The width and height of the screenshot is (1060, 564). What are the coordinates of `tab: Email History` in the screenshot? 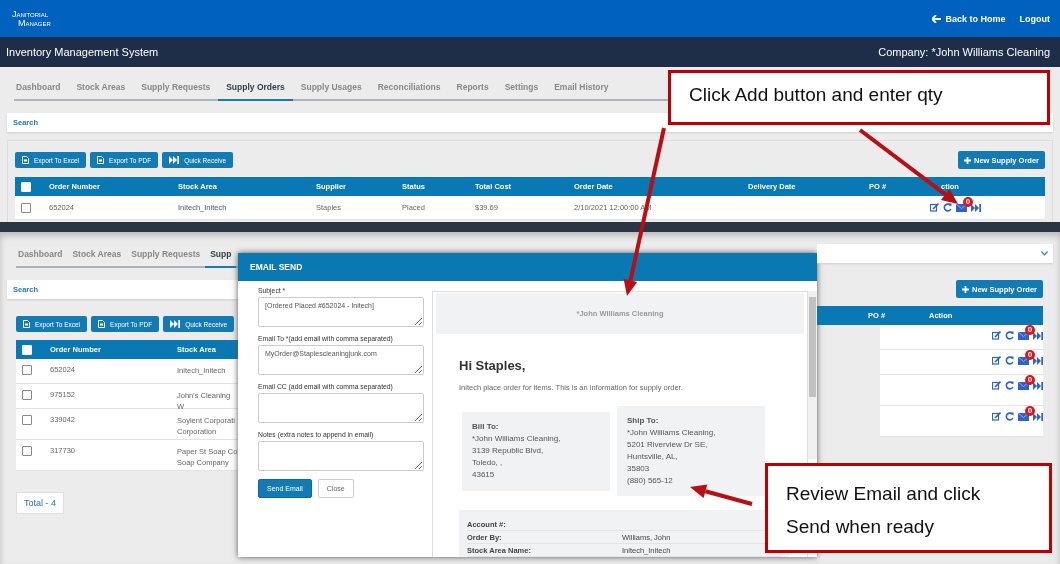 It's located at (581, 91).